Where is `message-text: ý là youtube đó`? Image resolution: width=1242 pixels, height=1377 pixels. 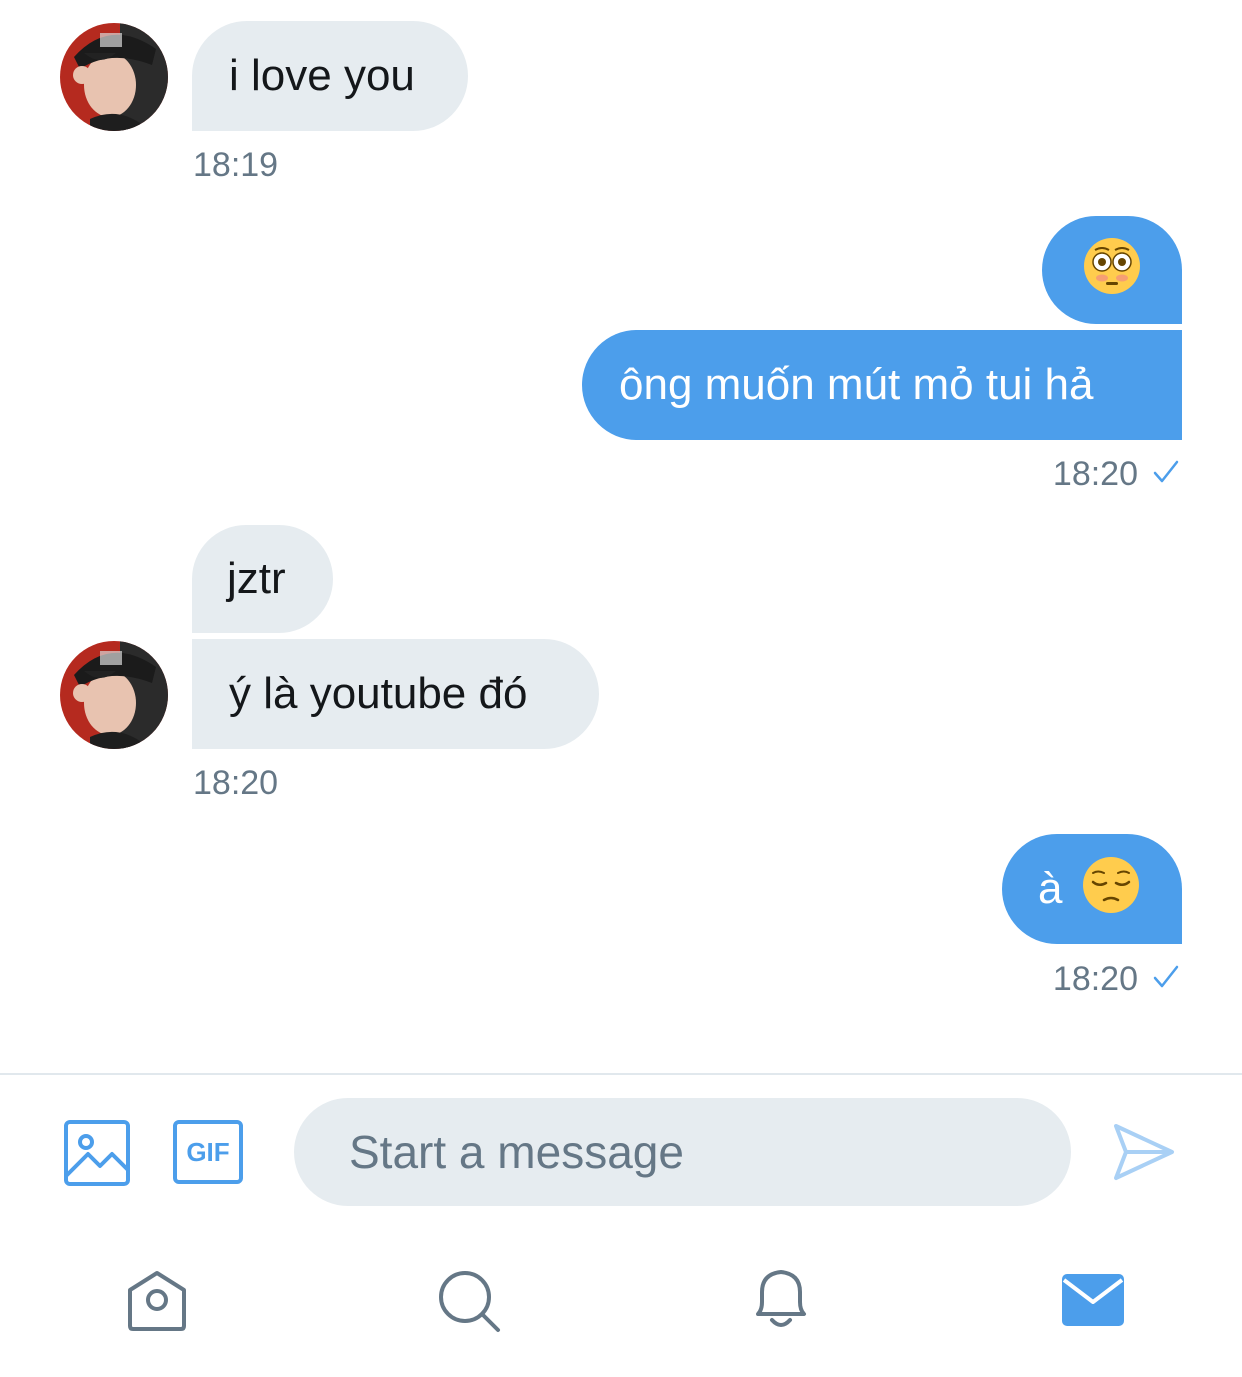 message-text: ý là youtube đó is located at coordinates (378, 693).